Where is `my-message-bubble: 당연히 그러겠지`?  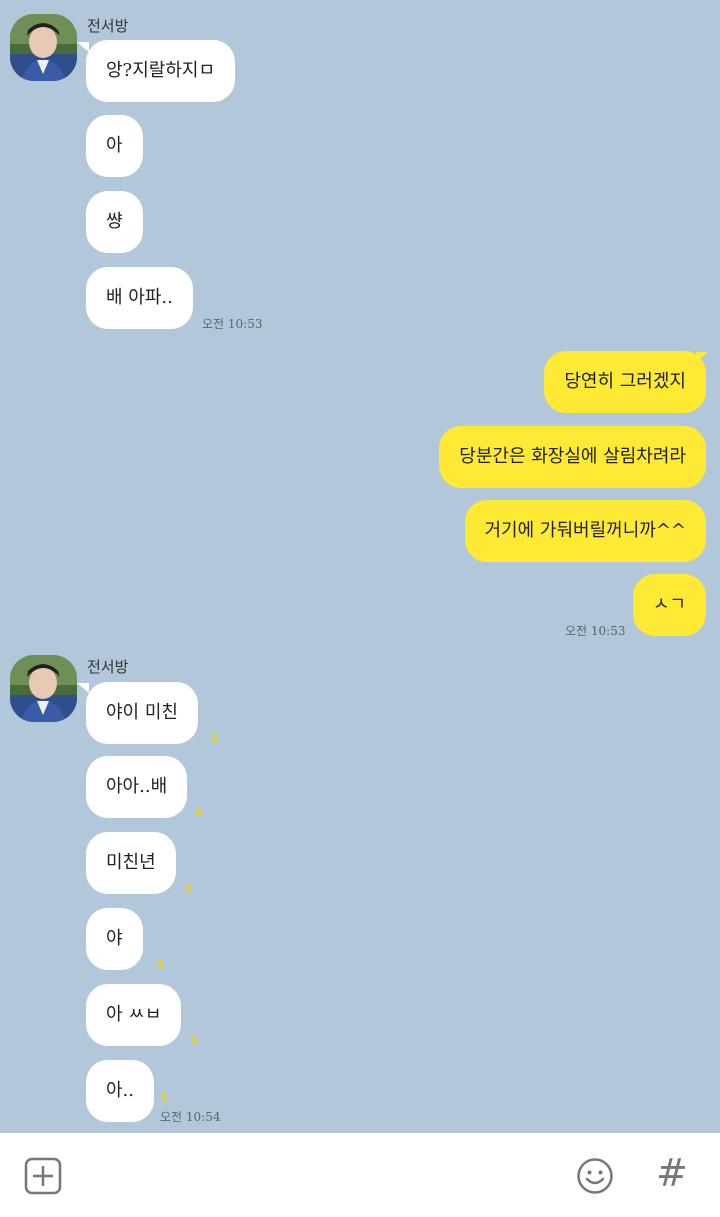
my-message-bubble: 당연히 그러겠지 is located at coordinates (625, 382).